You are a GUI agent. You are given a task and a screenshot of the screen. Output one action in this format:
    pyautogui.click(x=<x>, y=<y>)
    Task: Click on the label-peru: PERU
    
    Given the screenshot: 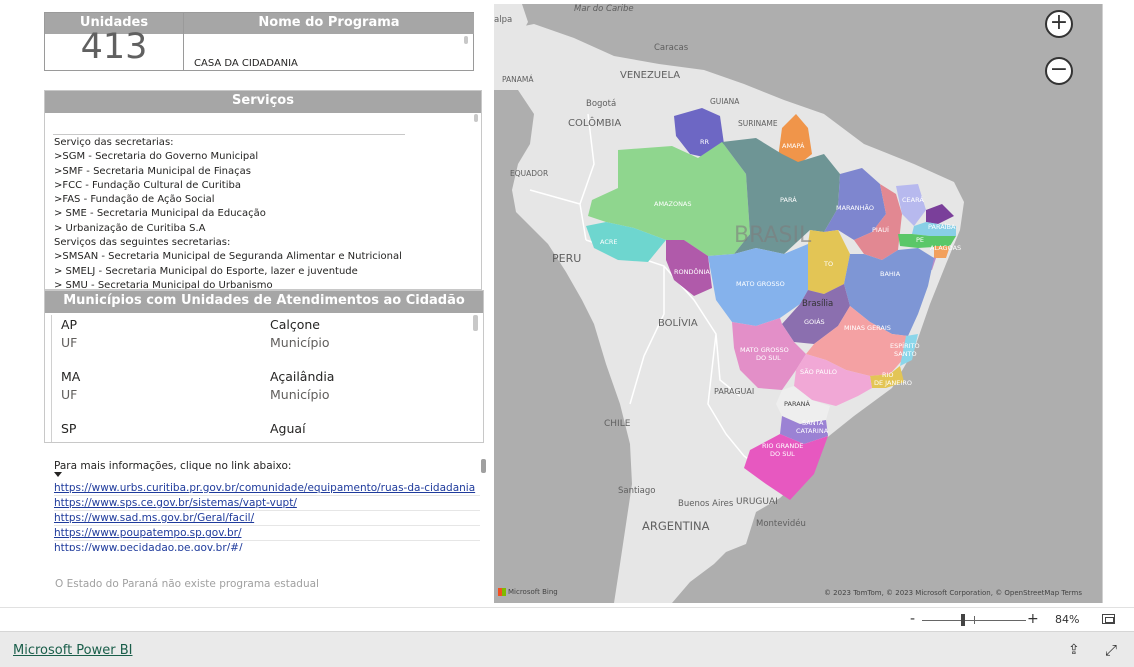 What is the action you would take?
    pyautogui.click(x=566, y=258)
    